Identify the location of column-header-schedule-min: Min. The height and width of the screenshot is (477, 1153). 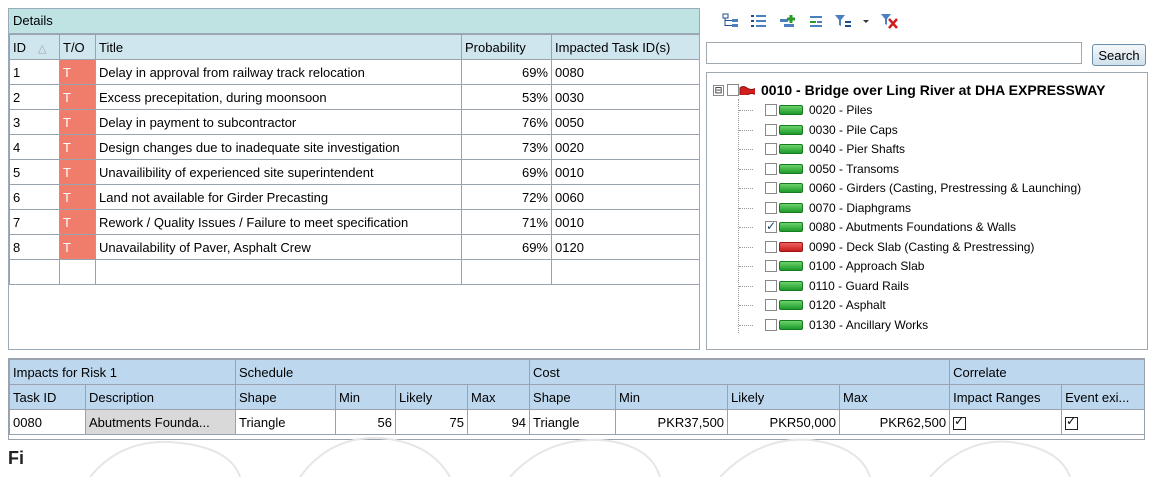
(365, 397).